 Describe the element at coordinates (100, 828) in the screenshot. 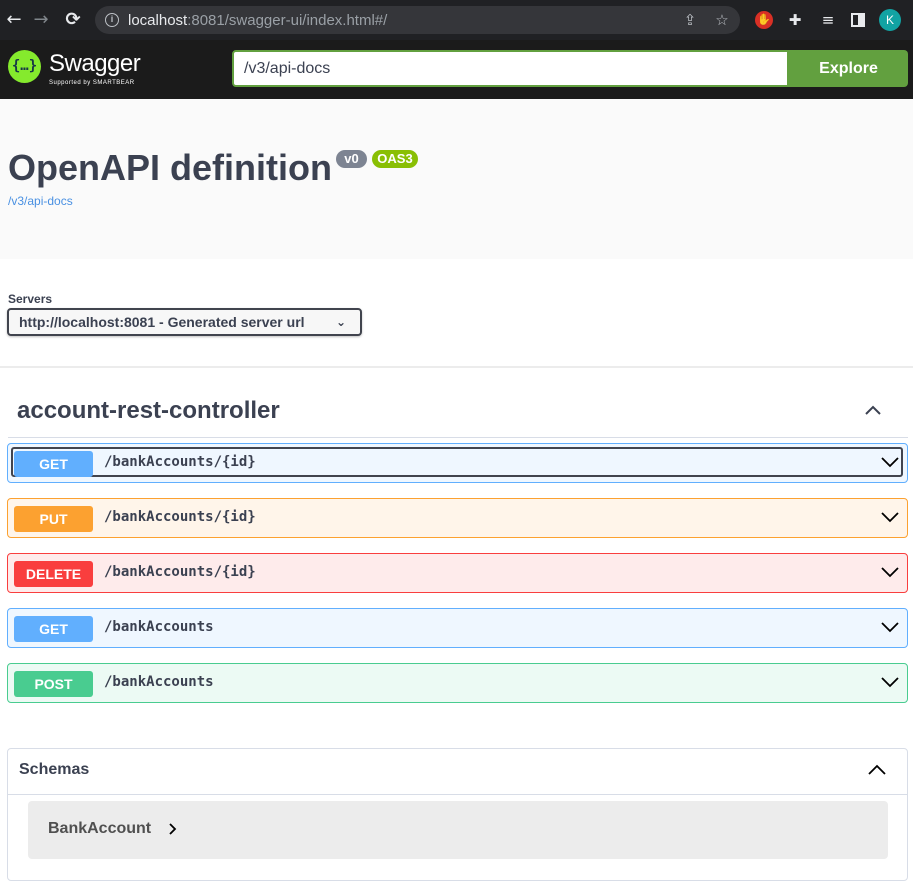

I see `model-name: BankAccount` at that location.